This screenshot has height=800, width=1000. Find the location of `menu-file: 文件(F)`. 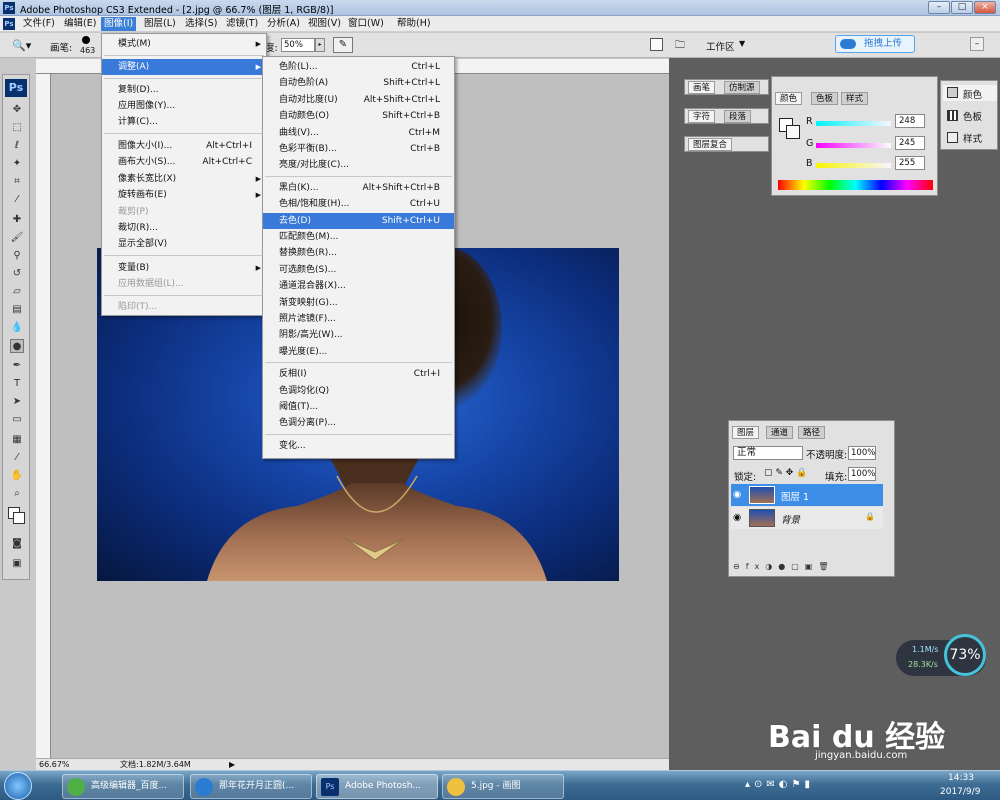

menu-file: 文件(F) is located at coordinates (39, 24).